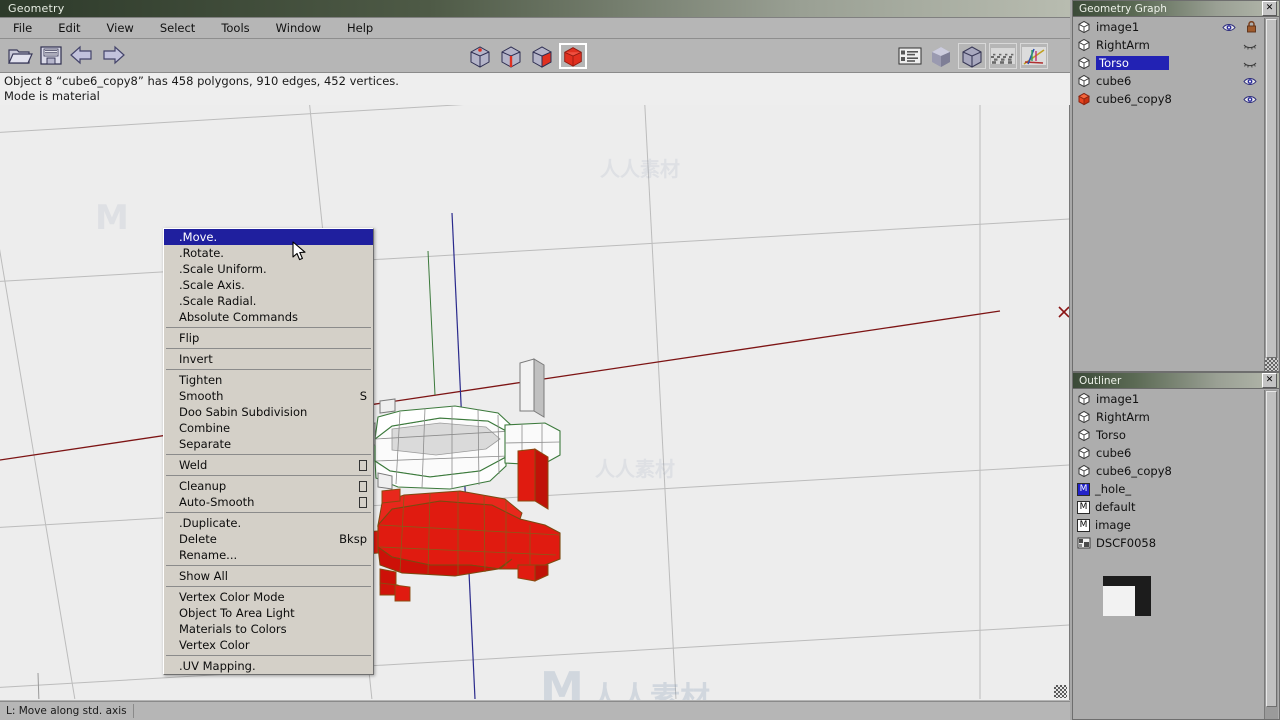 This screenshot has width=1280, height=720. What do you see at coordinates (1176, 399) in the screenshot?
I see `outliner-row-image1: image1` at bounding box center [1176, 399].